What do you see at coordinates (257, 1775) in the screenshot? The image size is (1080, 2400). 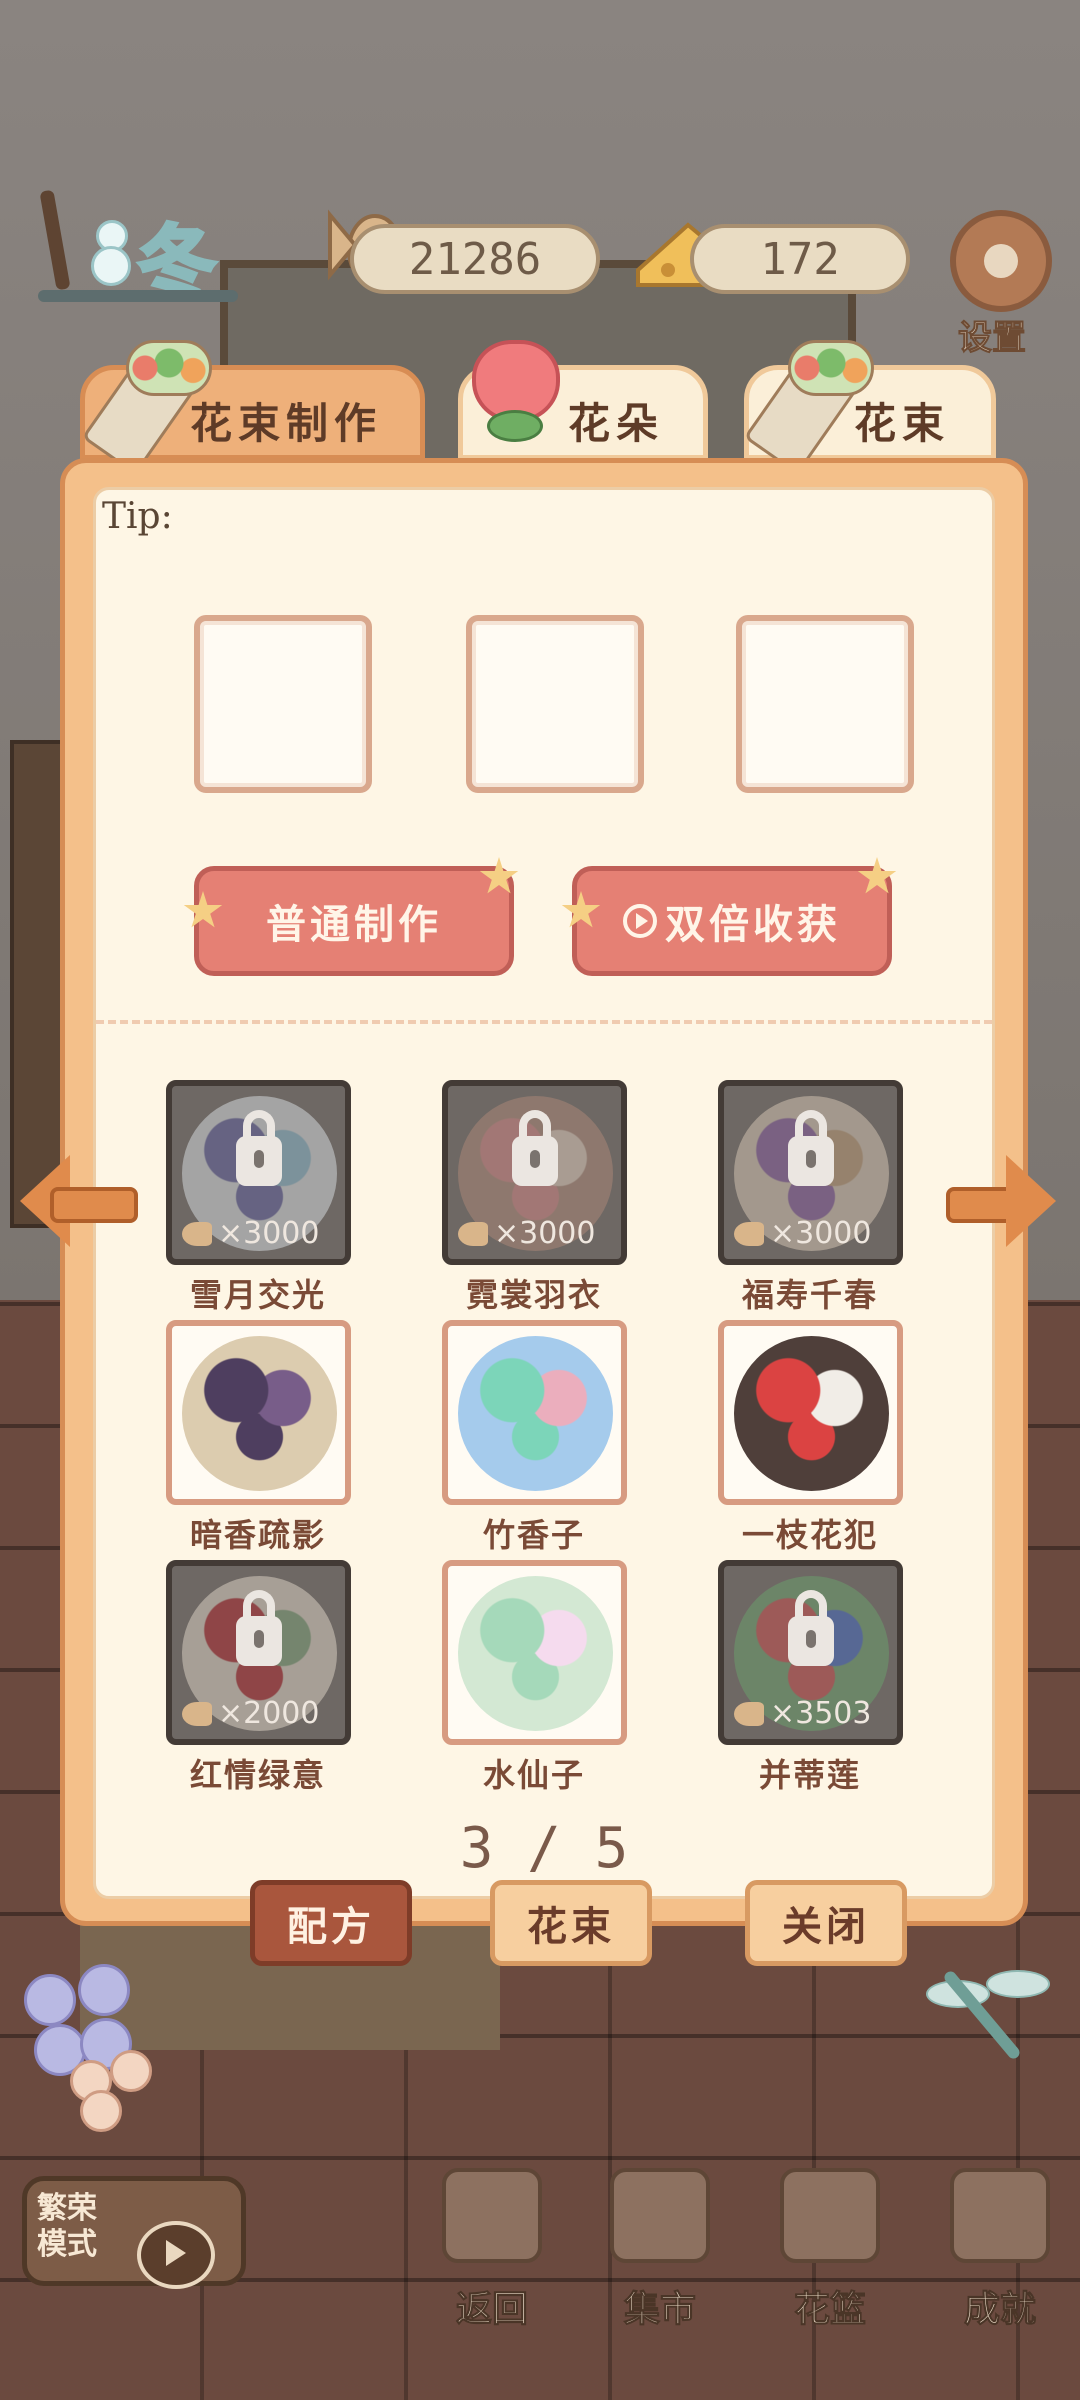 I see `recipe-name: 红情绿意` at bounding box center [257, 1775].